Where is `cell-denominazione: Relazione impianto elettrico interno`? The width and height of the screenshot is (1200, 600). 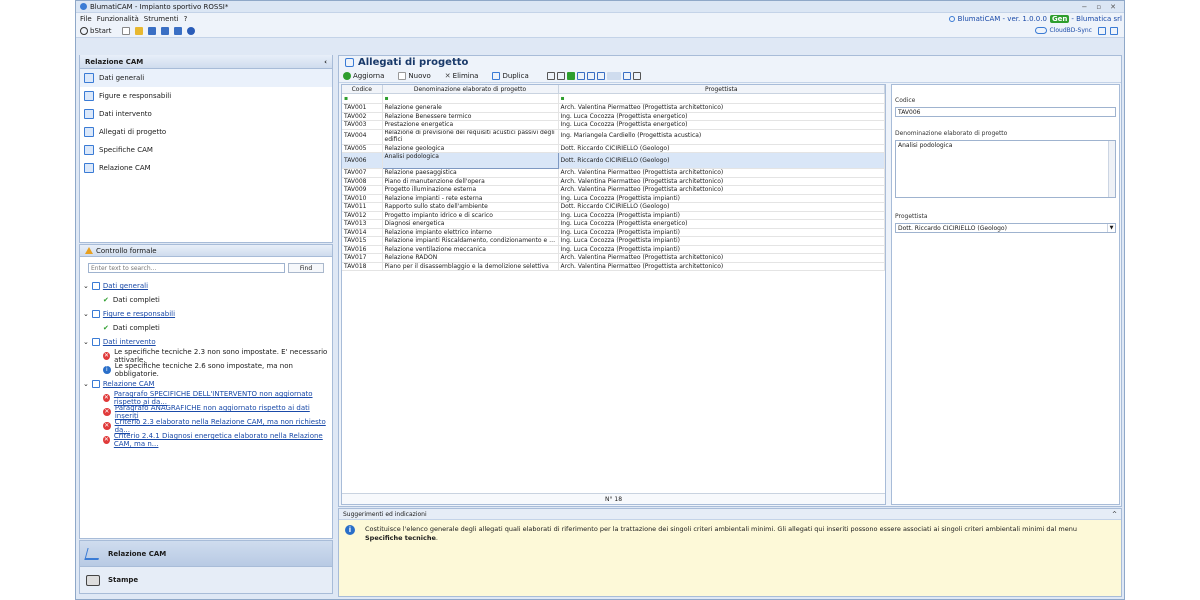
cell-denominazione: Relazione impianto elettrico interno is located at coordinates (470, 232).